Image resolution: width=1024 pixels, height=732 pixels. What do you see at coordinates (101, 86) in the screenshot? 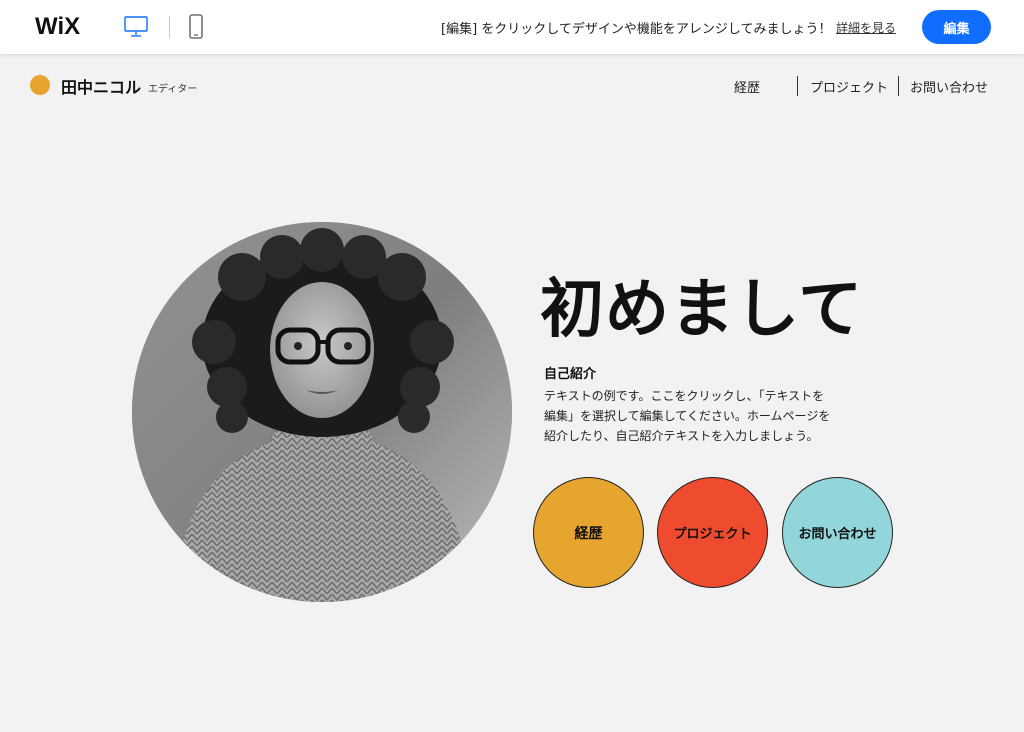
I see `site-owner-name: 田中ニコル` at bounding box center [101, 86].